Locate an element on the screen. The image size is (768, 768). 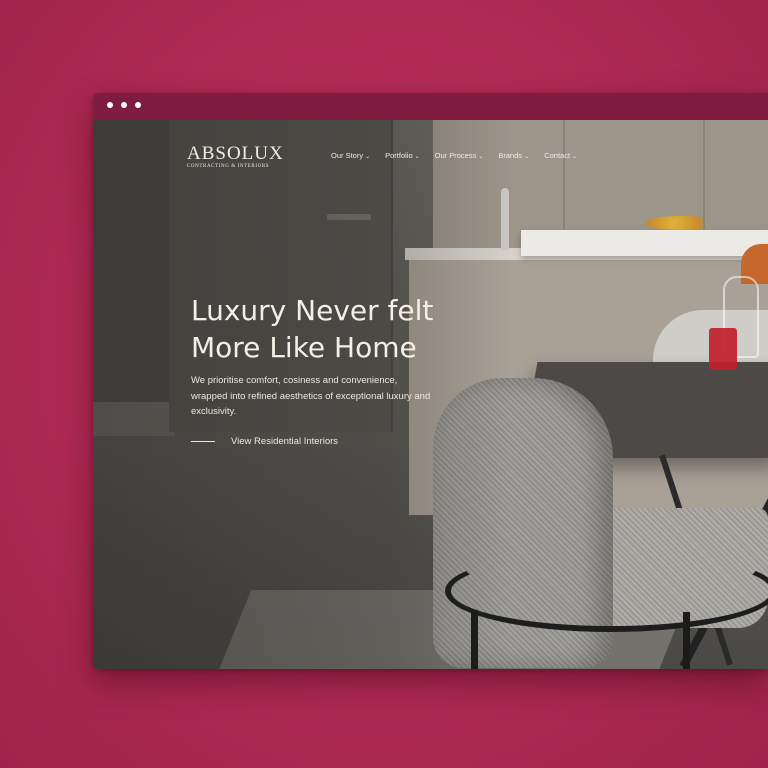
logo: ABSOLUX CONTRACTING & INTERIORS is located at coordinates (235, 156).